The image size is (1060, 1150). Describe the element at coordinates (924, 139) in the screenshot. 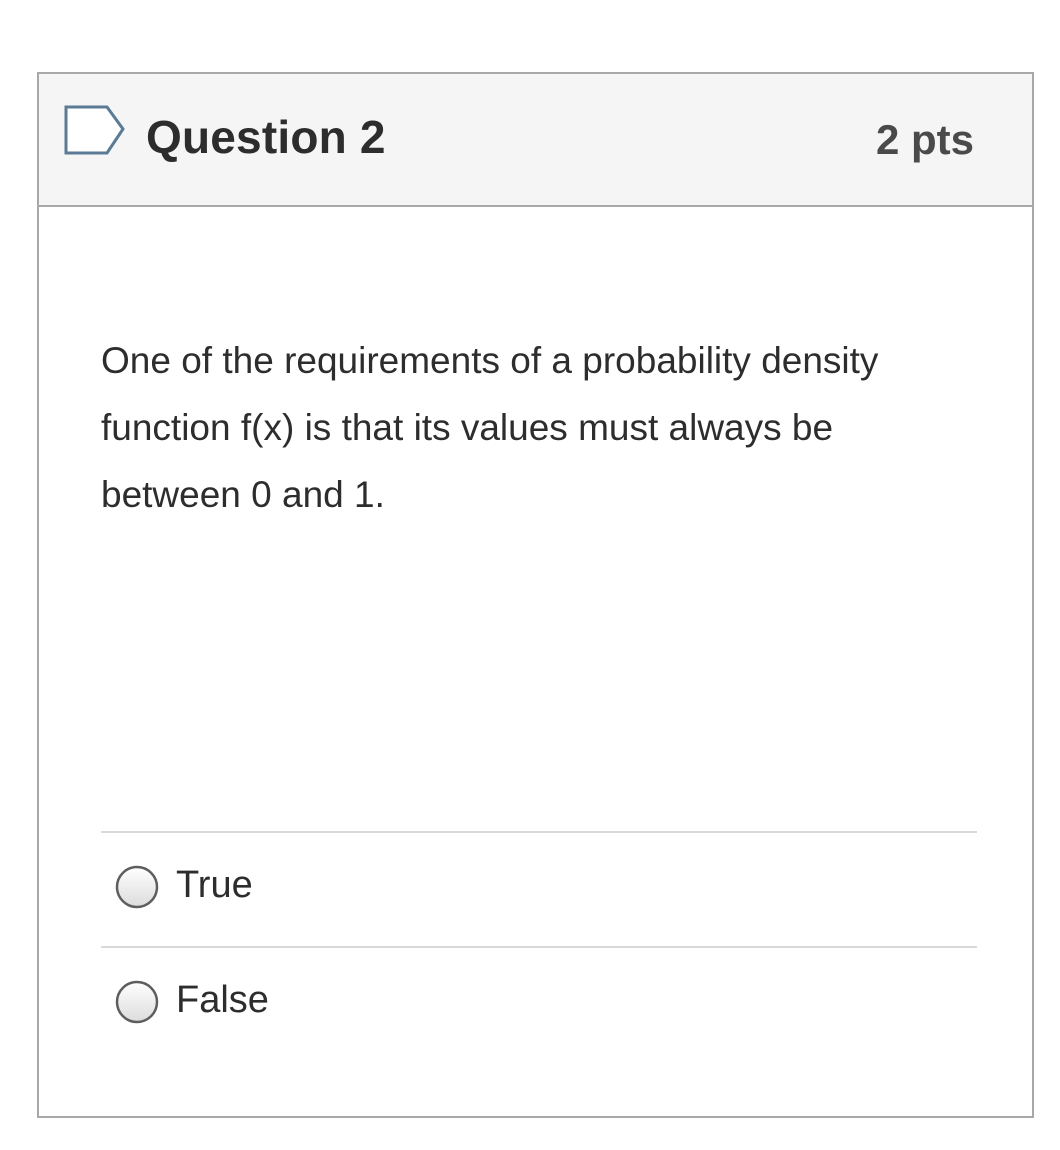

I see `question-points: 2 pts` at that location.